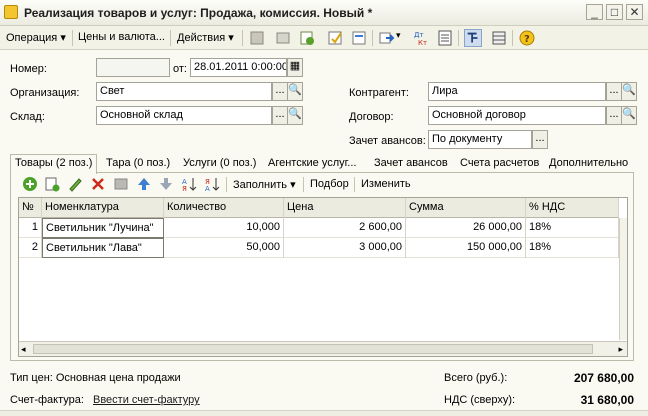  Describe the element at coordinates (499, 164) in the screenshot. I see `tab-accounts: Счета расчетов` at that location.